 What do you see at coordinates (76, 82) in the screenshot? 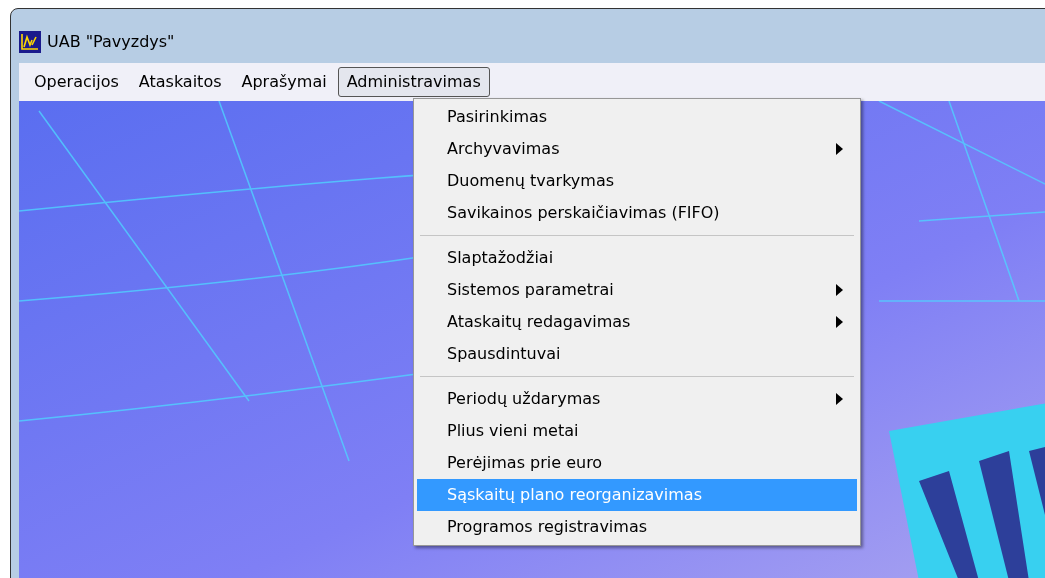
I see `menu-bar-item: Operacijos` at bounding box center [76, 82].